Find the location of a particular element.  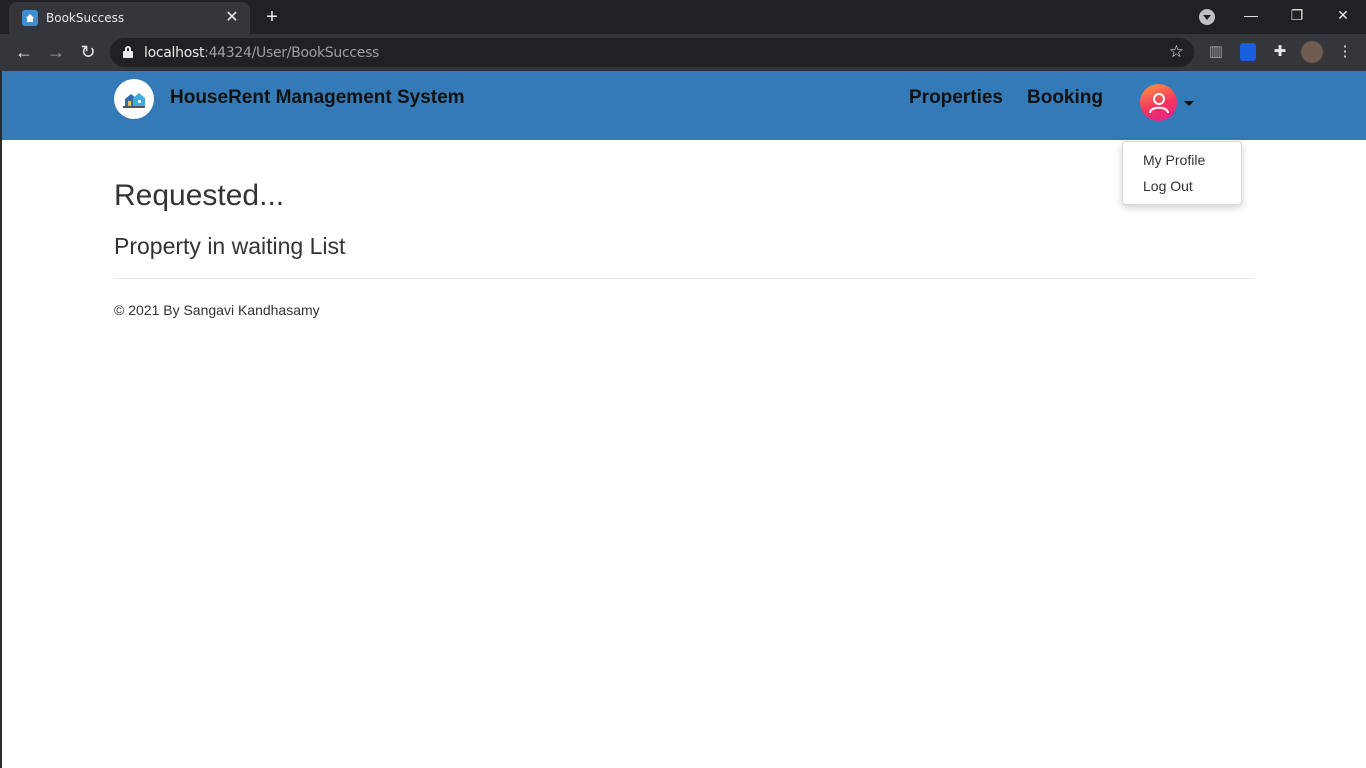

extension-chart-icon: ▥ is located at coordinates (1216, 52).